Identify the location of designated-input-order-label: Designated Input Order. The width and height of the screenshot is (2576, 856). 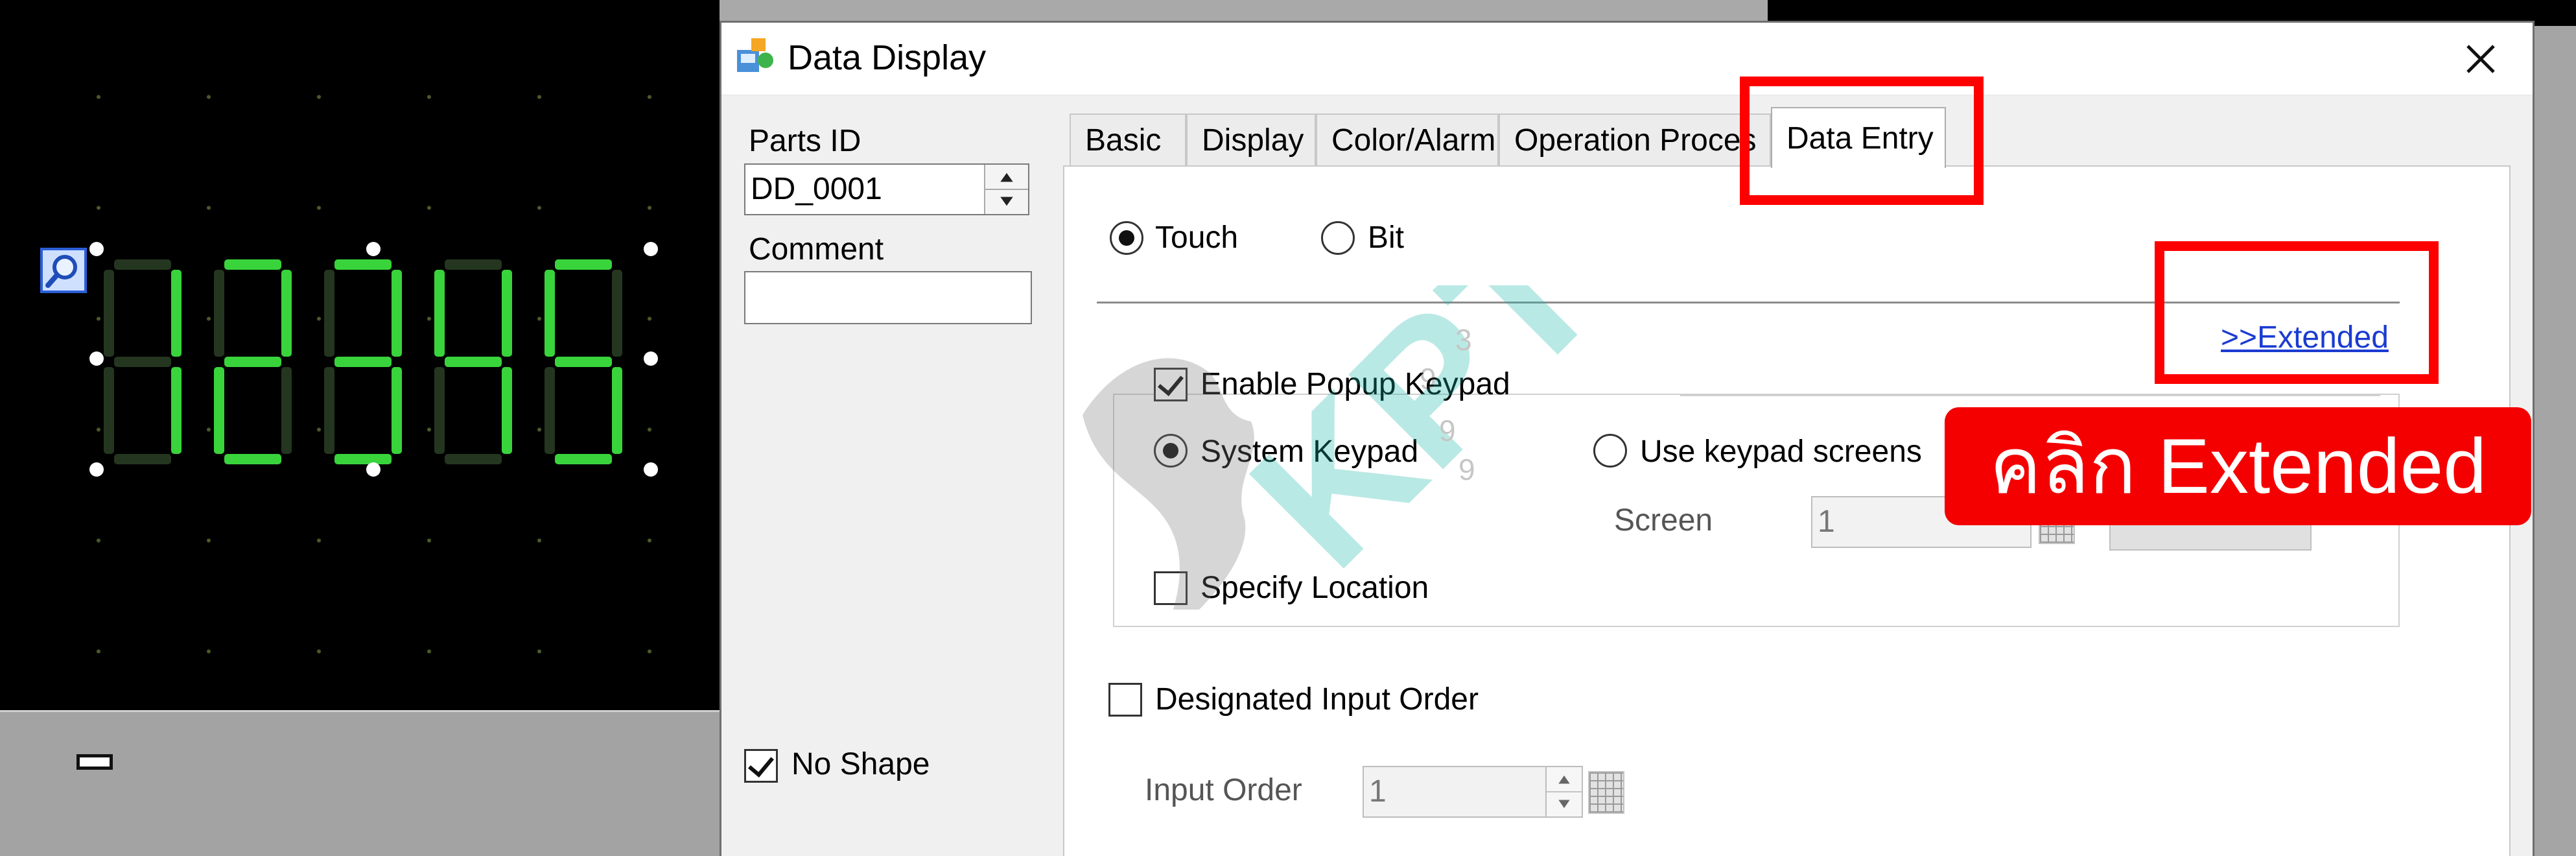
(1317, 699).